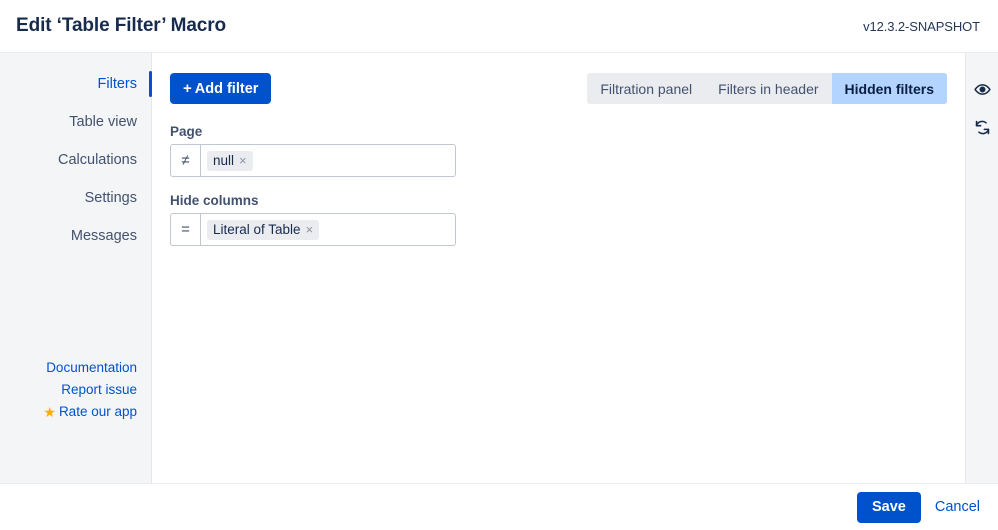  Describe the element at coordinates (97, 411) in the screenshot. I see `rate-our-app-label: Rate our app` at that location.